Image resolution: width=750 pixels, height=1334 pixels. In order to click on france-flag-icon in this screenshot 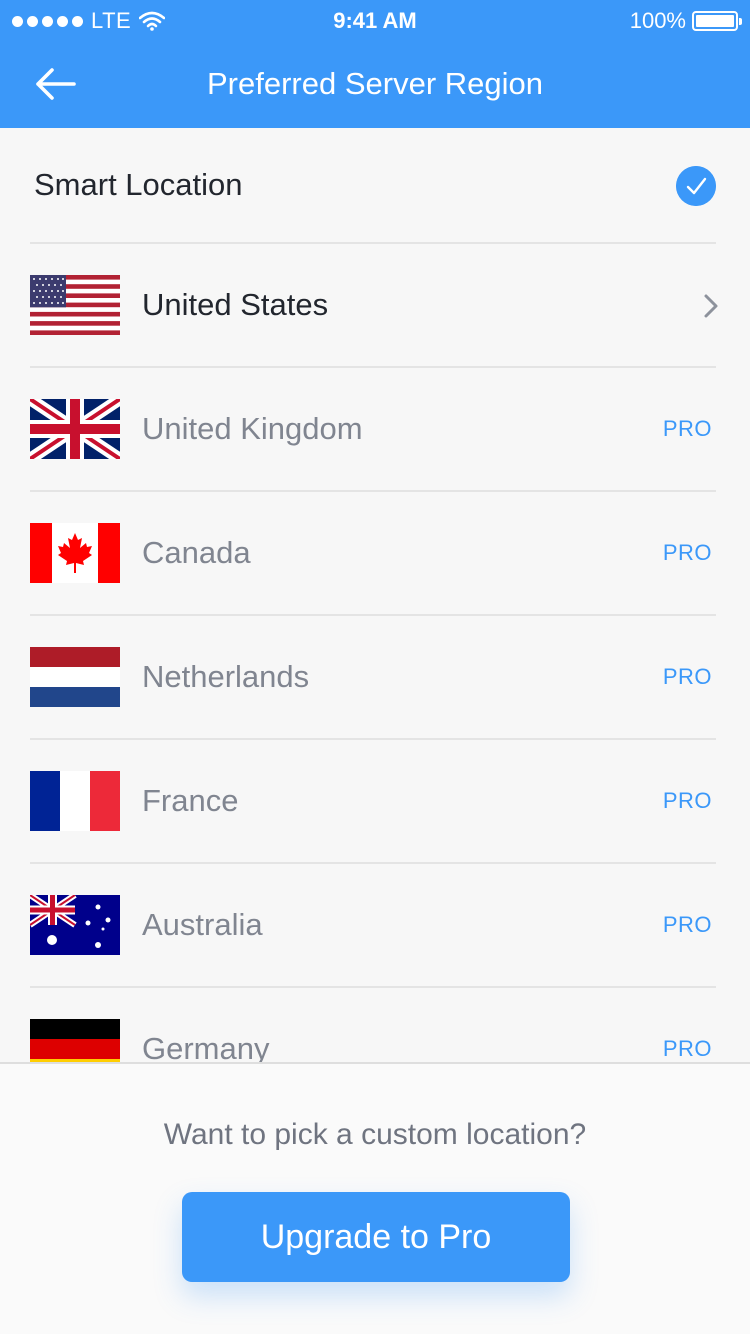, I will do `click(75, 801)`.